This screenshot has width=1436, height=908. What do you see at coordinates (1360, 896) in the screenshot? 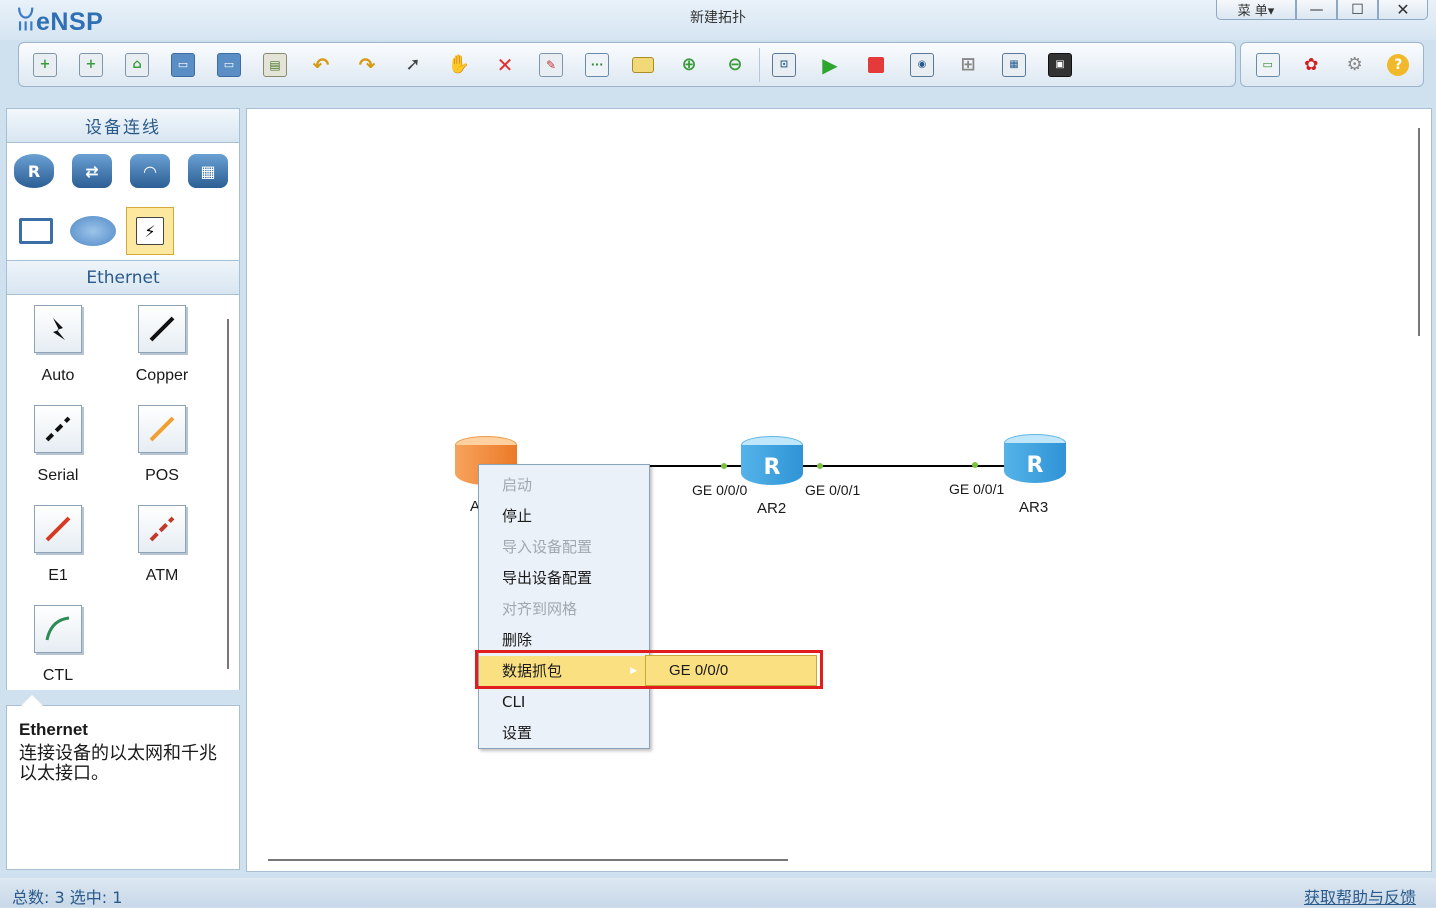
I see `help-feedback-link: 获取帮助与反馈` at bounding box center [1360, 896].